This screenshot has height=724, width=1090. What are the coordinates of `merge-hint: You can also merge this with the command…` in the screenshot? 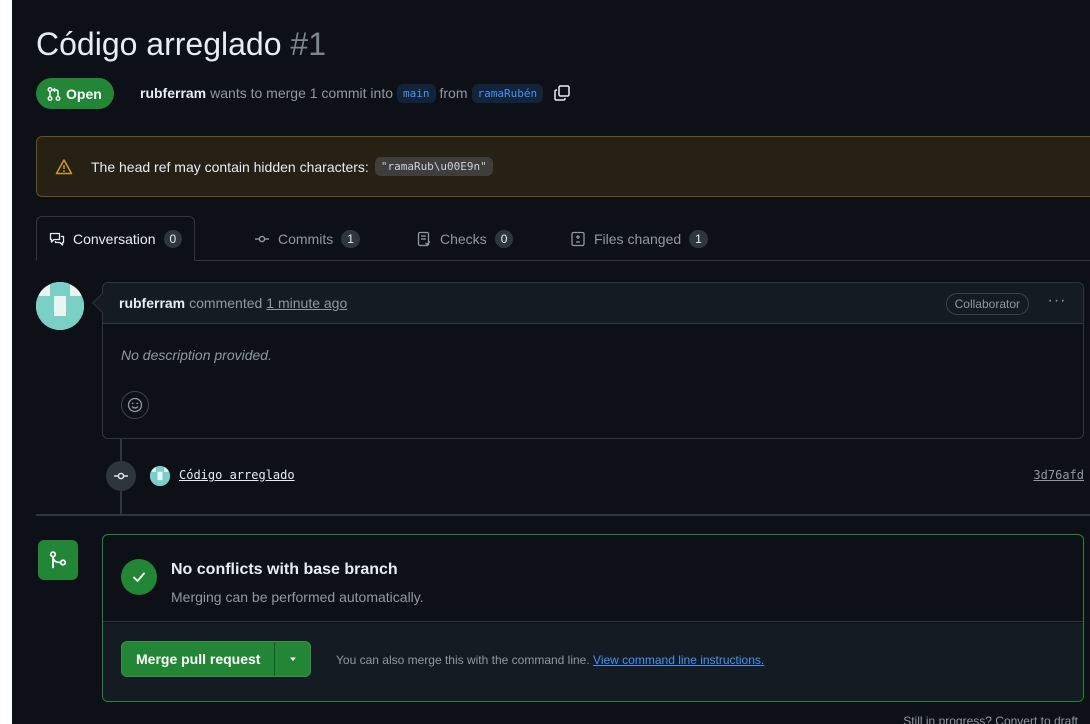 It's located at (550, 660).